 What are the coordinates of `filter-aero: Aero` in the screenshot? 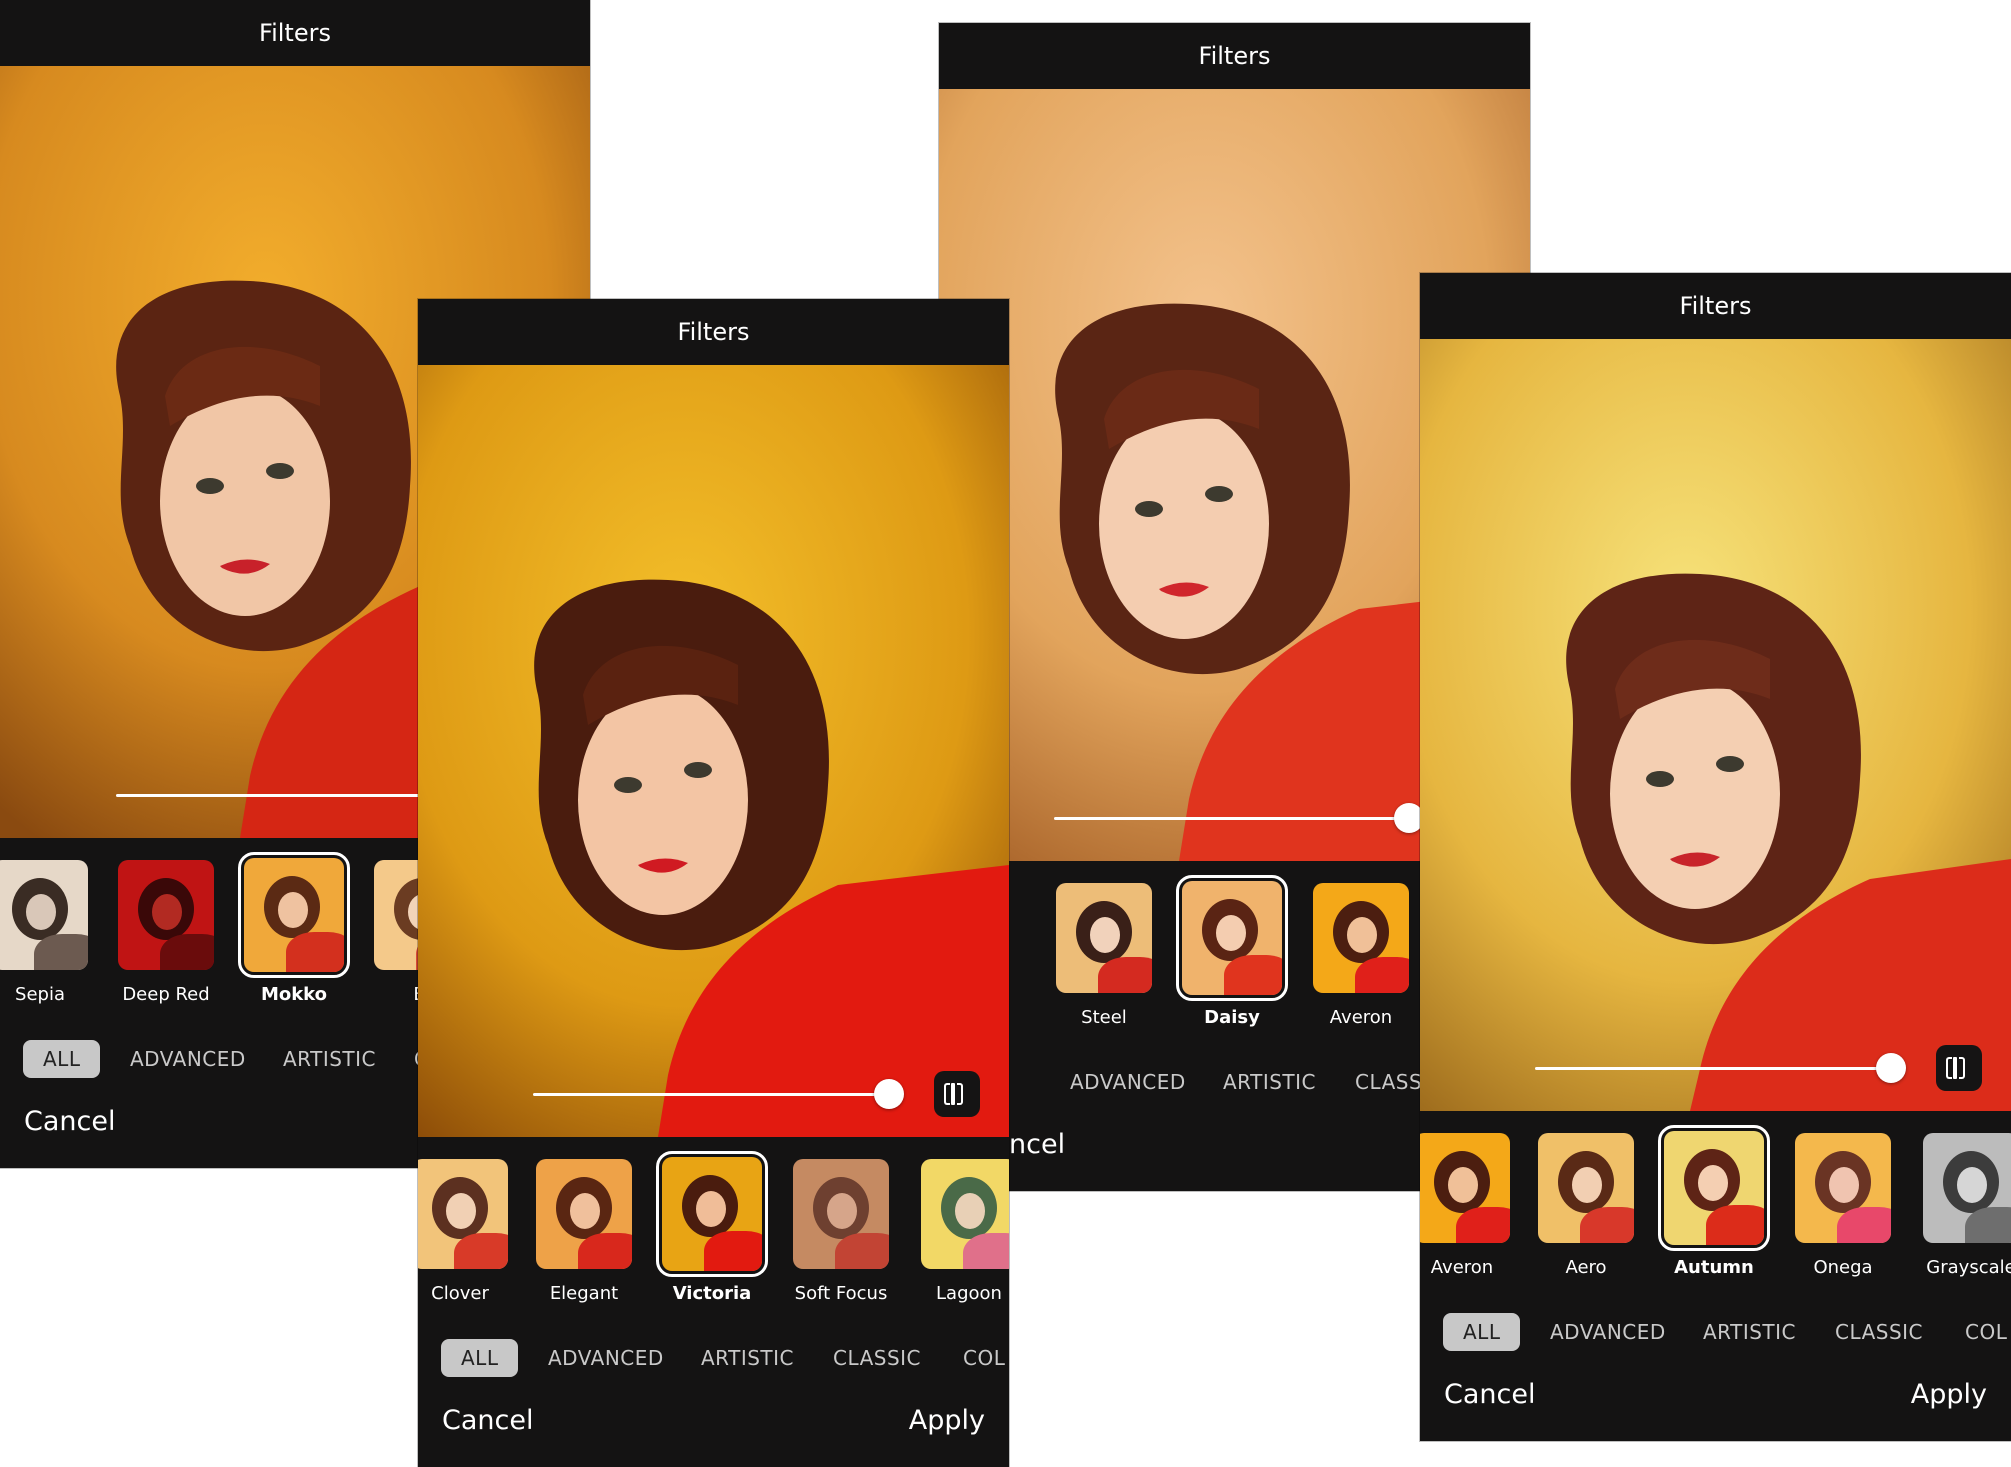 It's located at (1586, 1202).